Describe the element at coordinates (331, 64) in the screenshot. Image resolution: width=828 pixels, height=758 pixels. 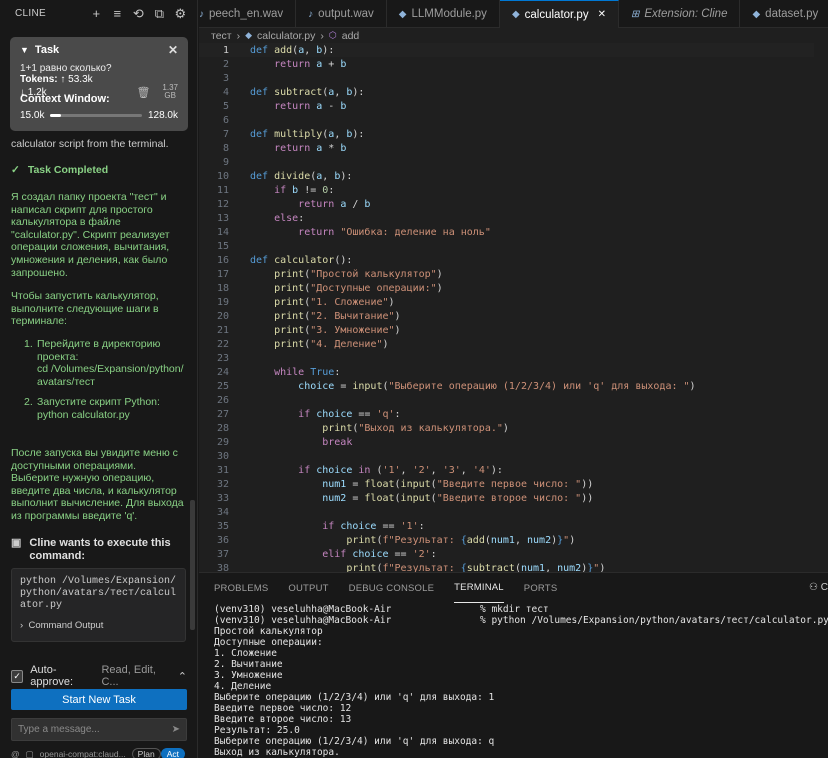
I see `code-token: +` at that location.